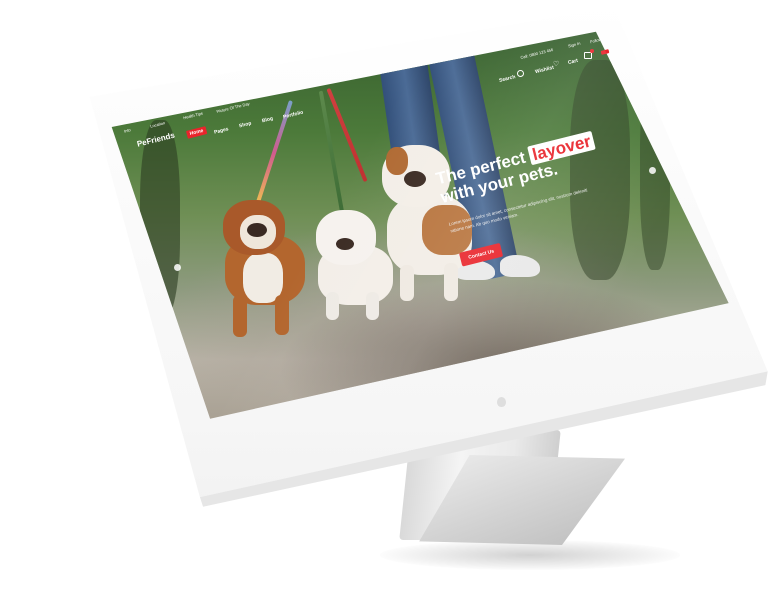  Describe the element at coordinates (652, 170) in the screenshot. I see `slider-next-icon` at that location.